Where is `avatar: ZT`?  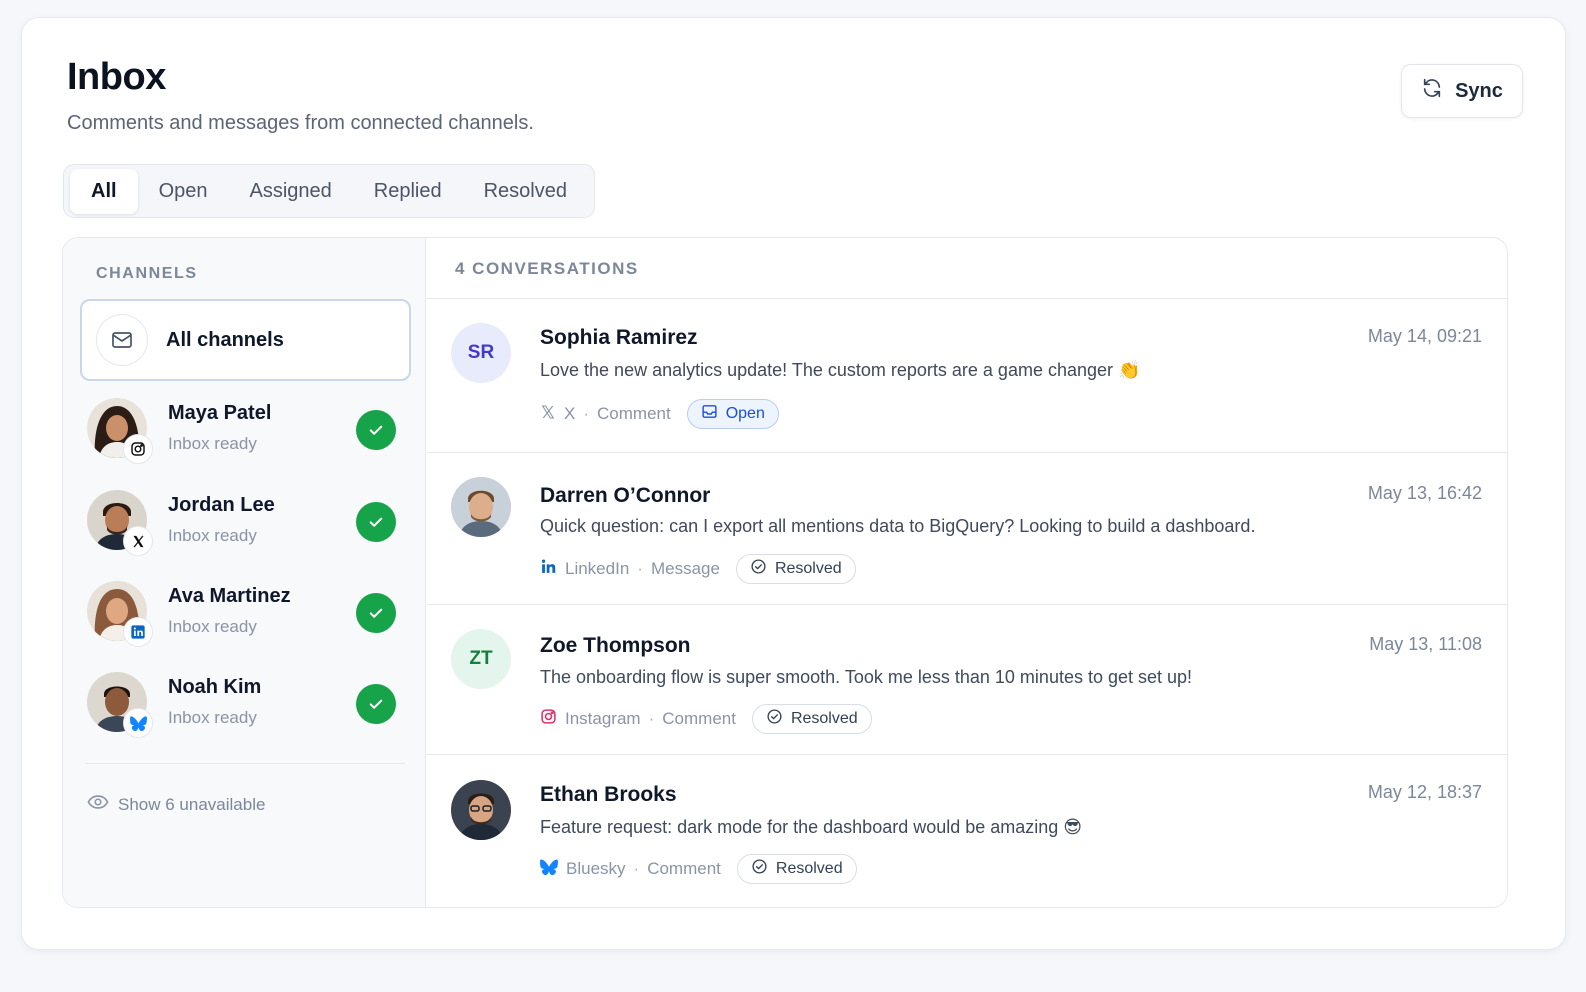
avatar: ZT is located at coordinates (481, 659).